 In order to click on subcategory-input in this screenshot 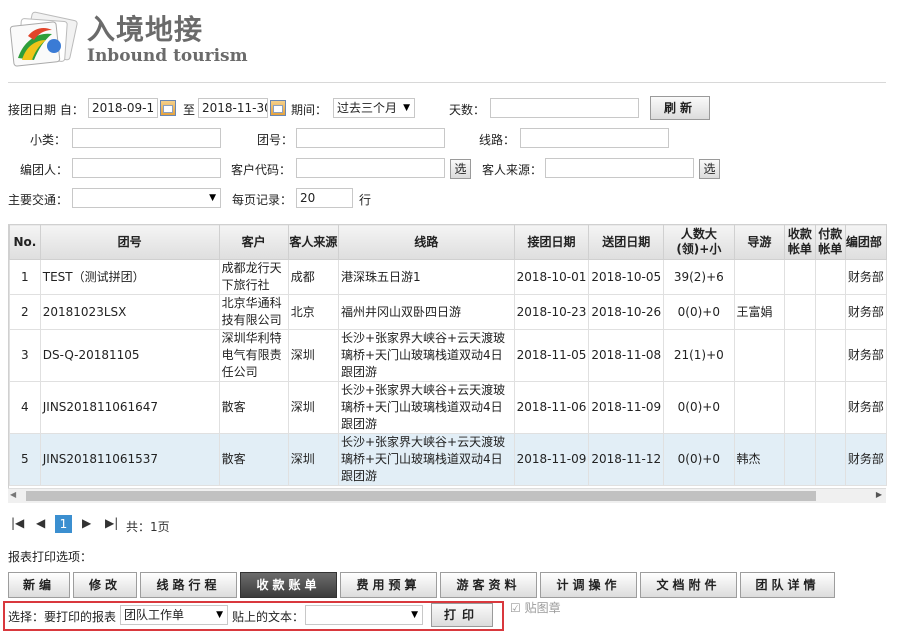, I will do `click(146, 138)`.